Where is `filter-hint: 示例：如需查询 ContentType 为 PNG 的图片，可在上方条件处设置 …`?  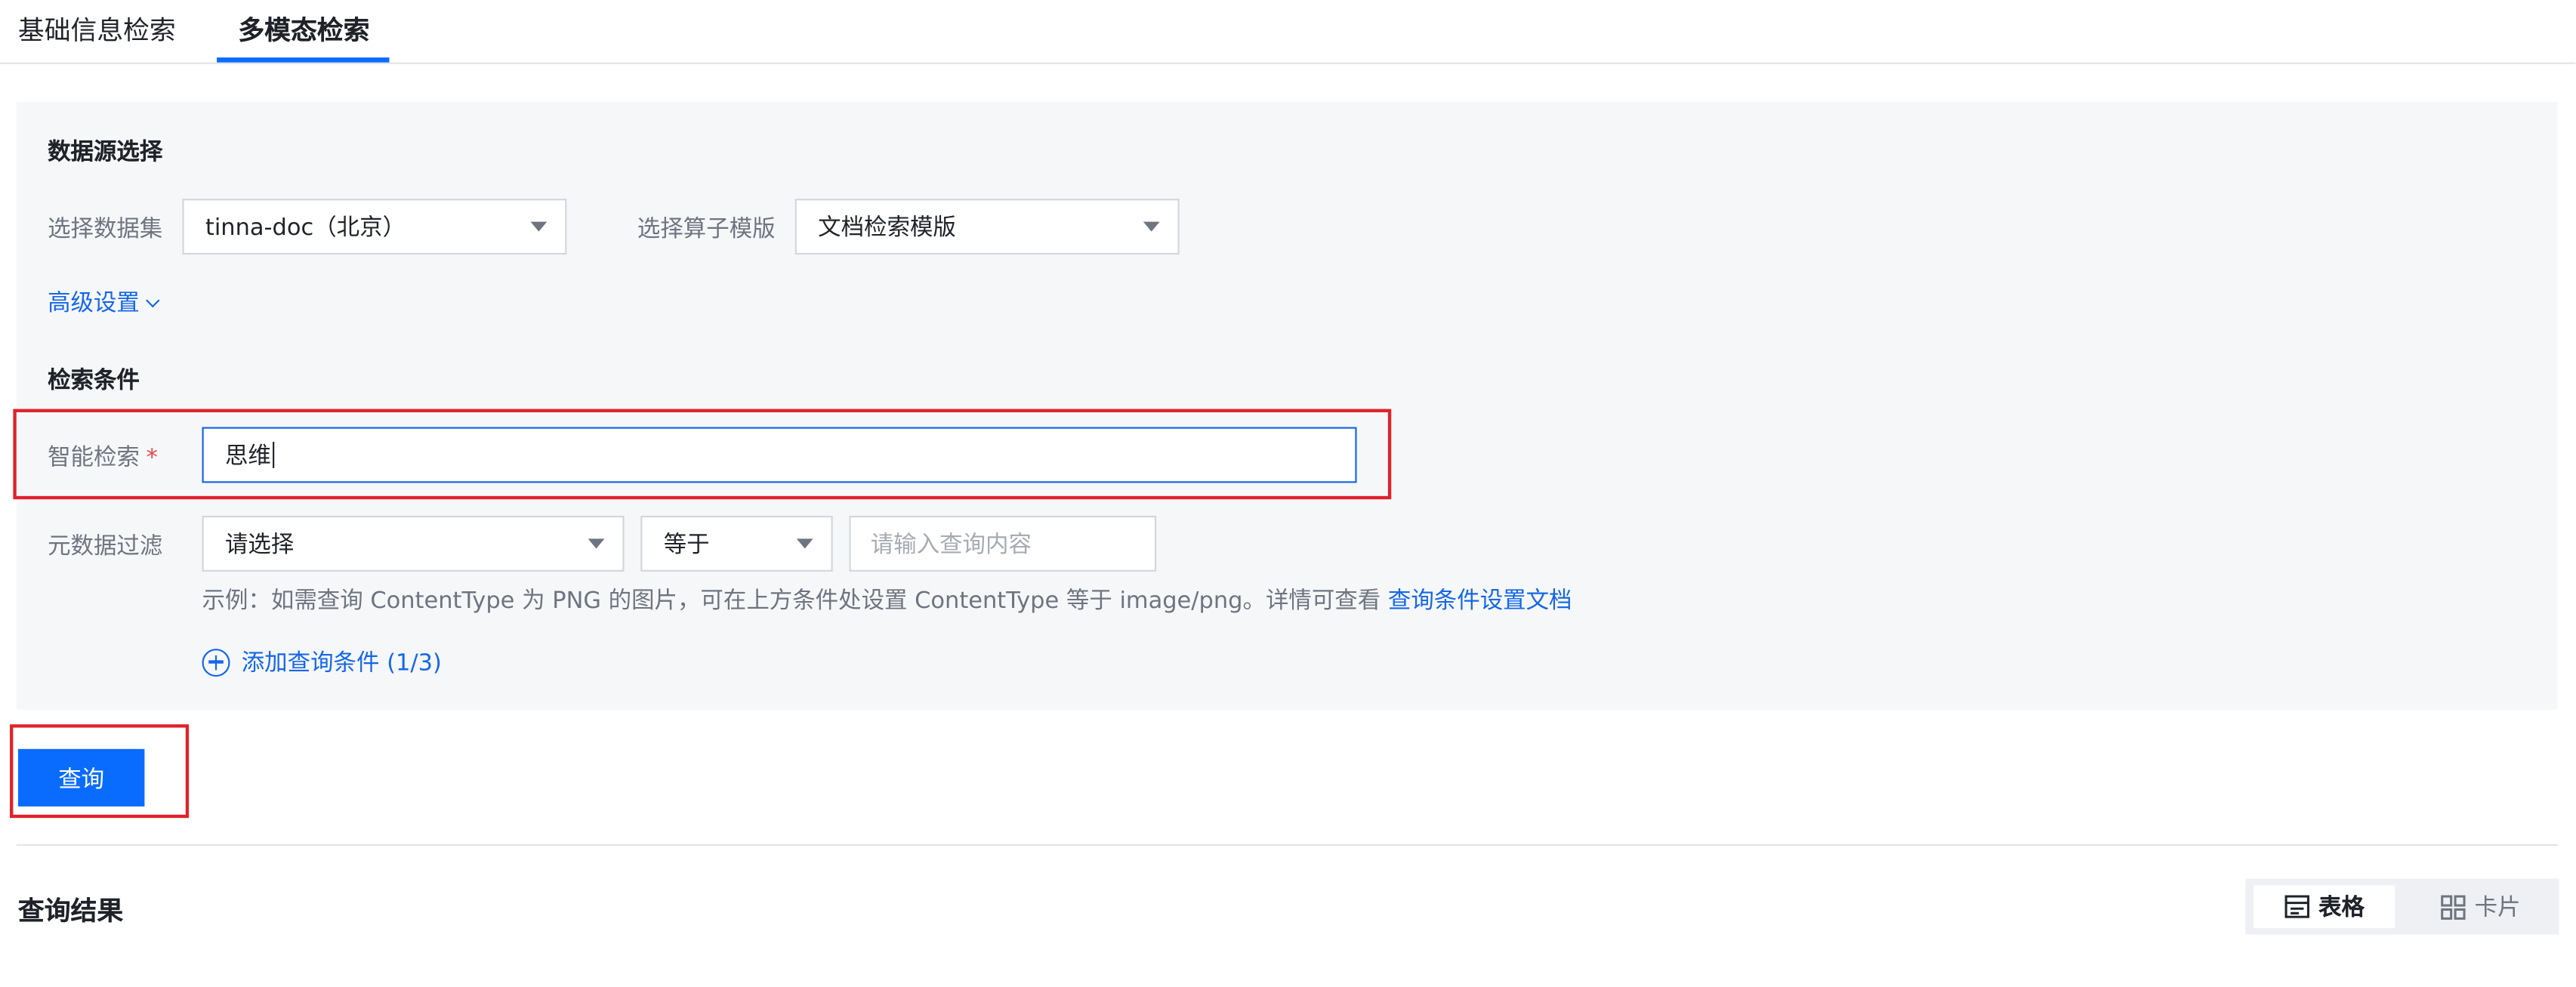
filter-hint: 示例：如需查询 ContentType 为 PNG 的图片，可在上方条件处设置 … is located at coordinates (887, 599).